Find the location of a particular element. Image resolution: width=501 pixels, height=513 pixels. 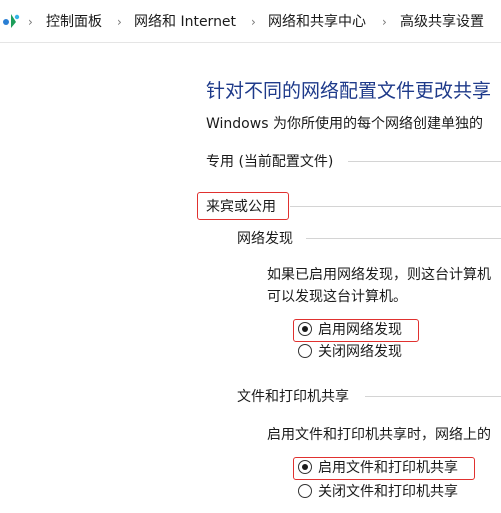

control-panel-icon is located at coordinates (11, 21).